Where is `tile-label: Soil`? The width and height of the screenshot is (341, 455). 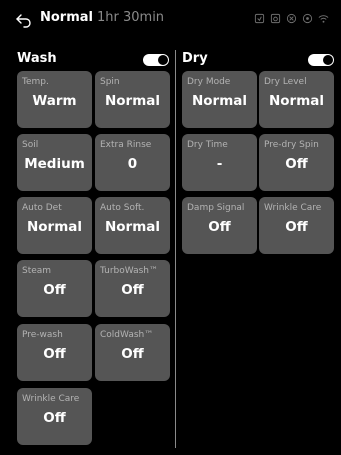 tile-label: Soil is located at coordinates (30, 145).